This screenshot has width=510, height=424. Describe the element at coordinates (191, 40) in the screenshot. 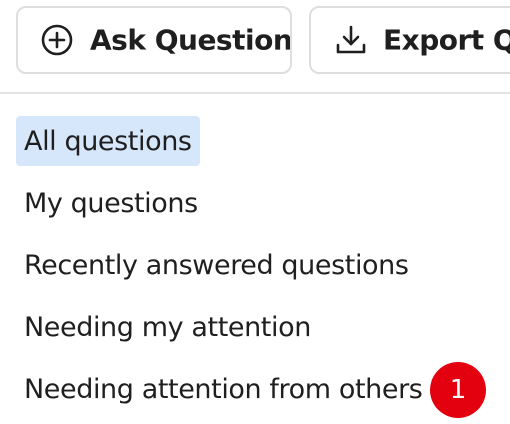

I see `ask-question-label: Ask Question` at that location.